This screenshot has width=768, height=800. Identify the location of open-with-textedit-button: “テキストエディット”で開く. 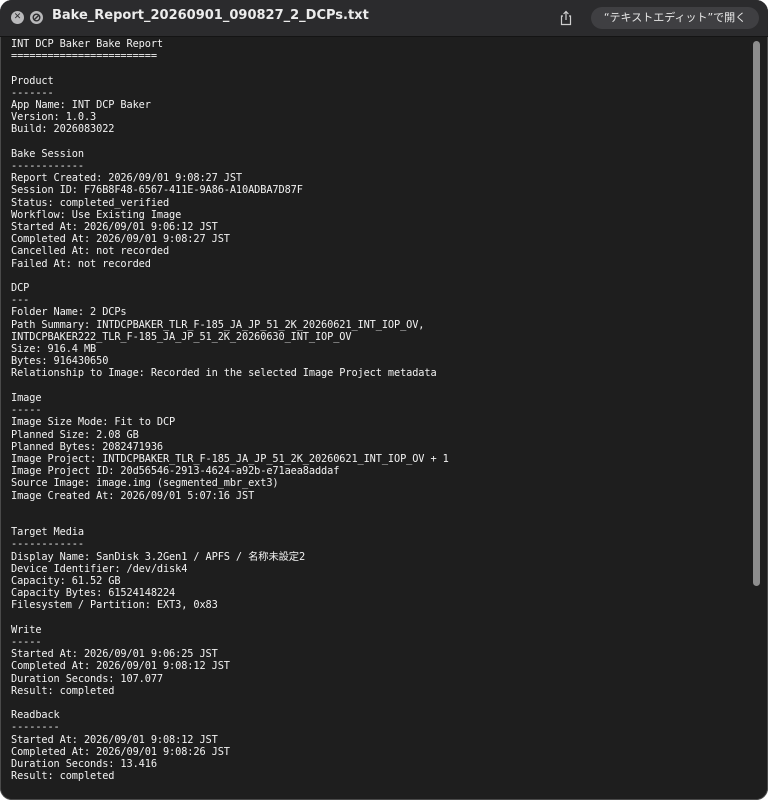
(675, 18).